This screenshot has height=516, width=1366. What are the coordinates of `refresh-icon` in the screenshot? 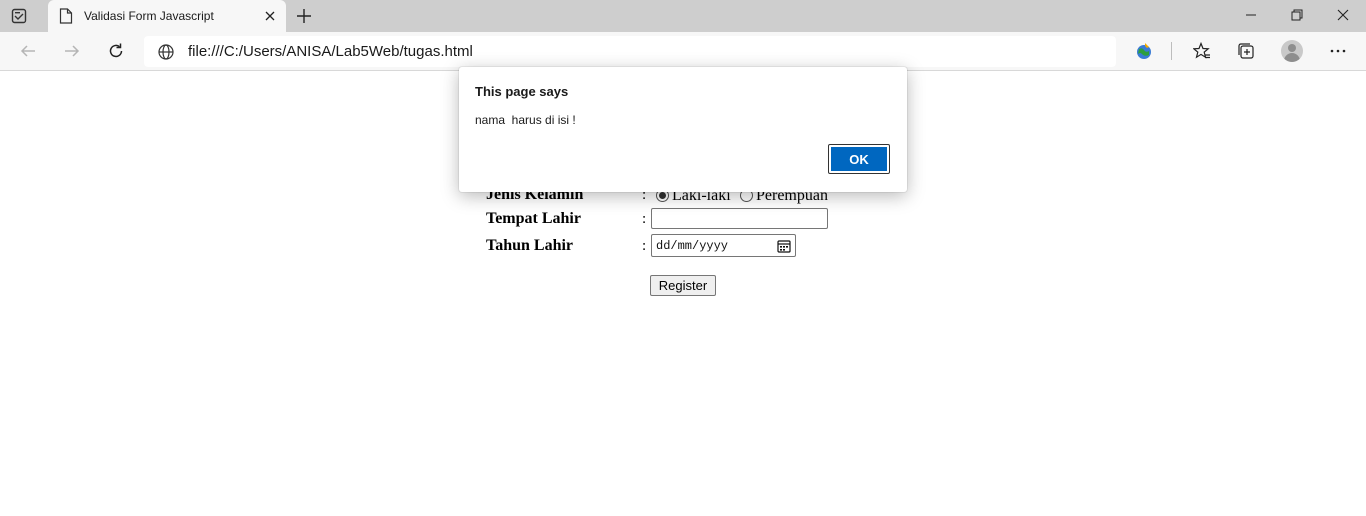 It's located at (116, 51).